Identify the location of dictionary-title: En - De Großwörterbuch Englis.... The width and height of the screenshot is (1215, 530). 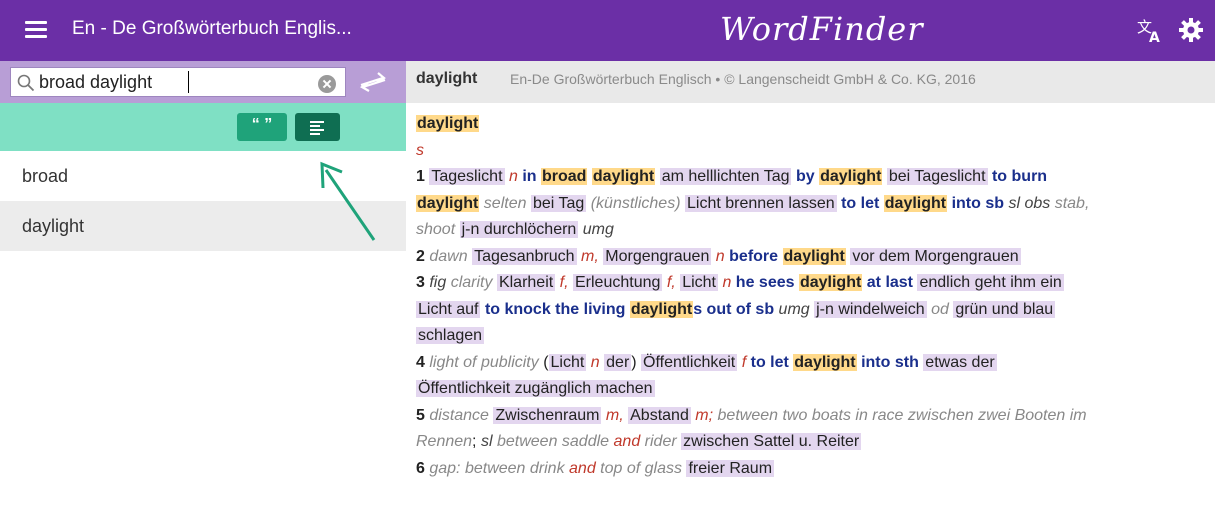
(212, 29).